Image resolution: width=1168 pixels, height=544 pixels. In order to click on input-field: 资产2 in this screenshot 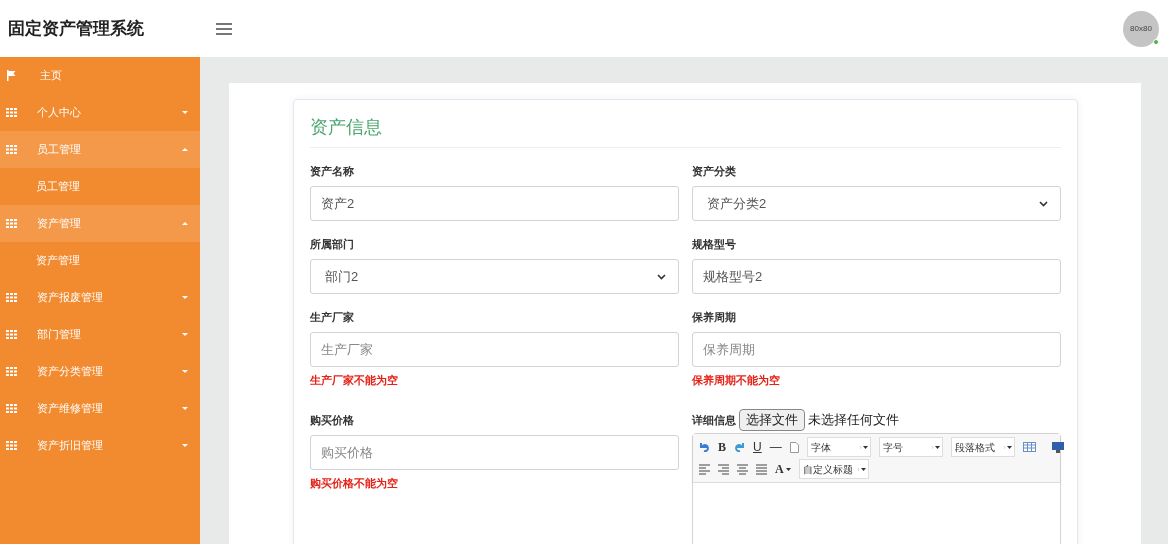, I will do `click(494, 203)`.